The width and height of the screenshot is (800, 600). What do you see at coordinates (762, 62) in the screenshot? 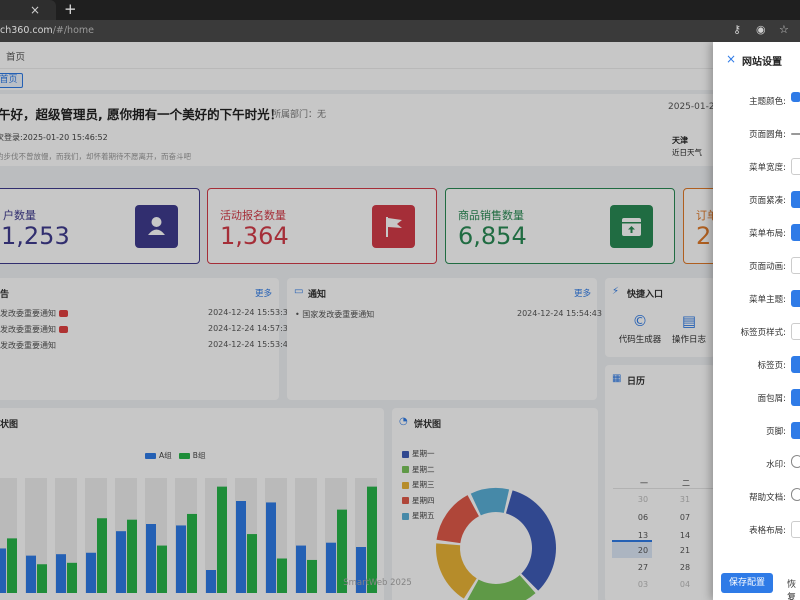
I see `drawer-title: 网站设置` at bounding box center [762, 62].